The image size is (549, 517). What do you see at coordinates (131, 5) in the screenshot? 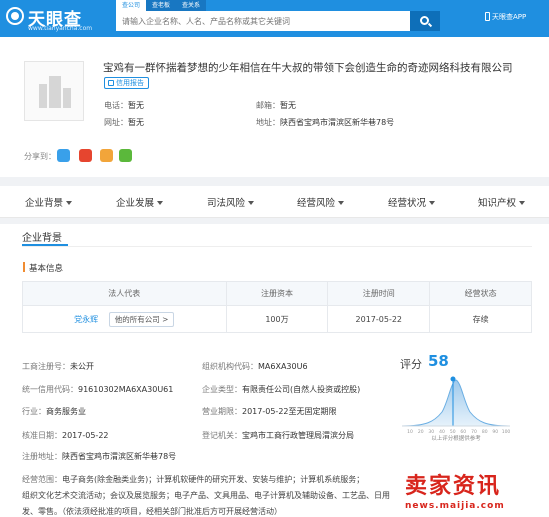
I see `tab-company: 查公司` at bounding box center [131, 5].